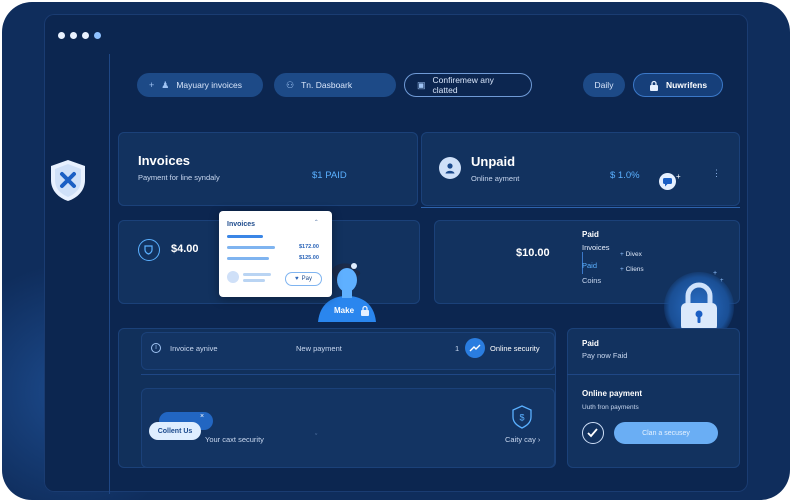  What do you see at coordinates (309, 258) in the screenshot?
I see `popup-amount-2: $125.00` at bounding box center [309, 258].